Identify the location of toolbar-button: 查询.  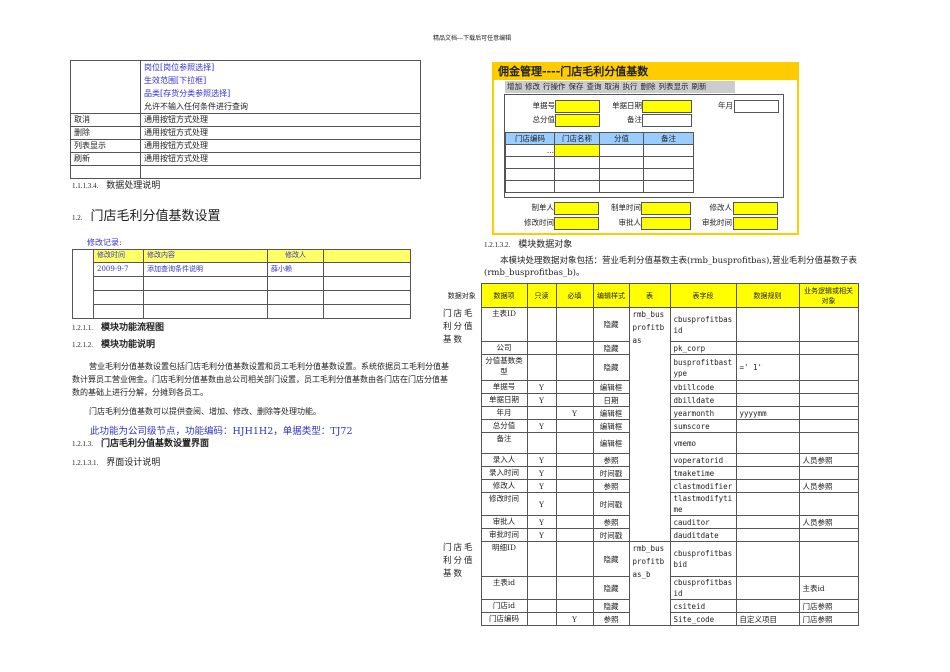
(594, 86).